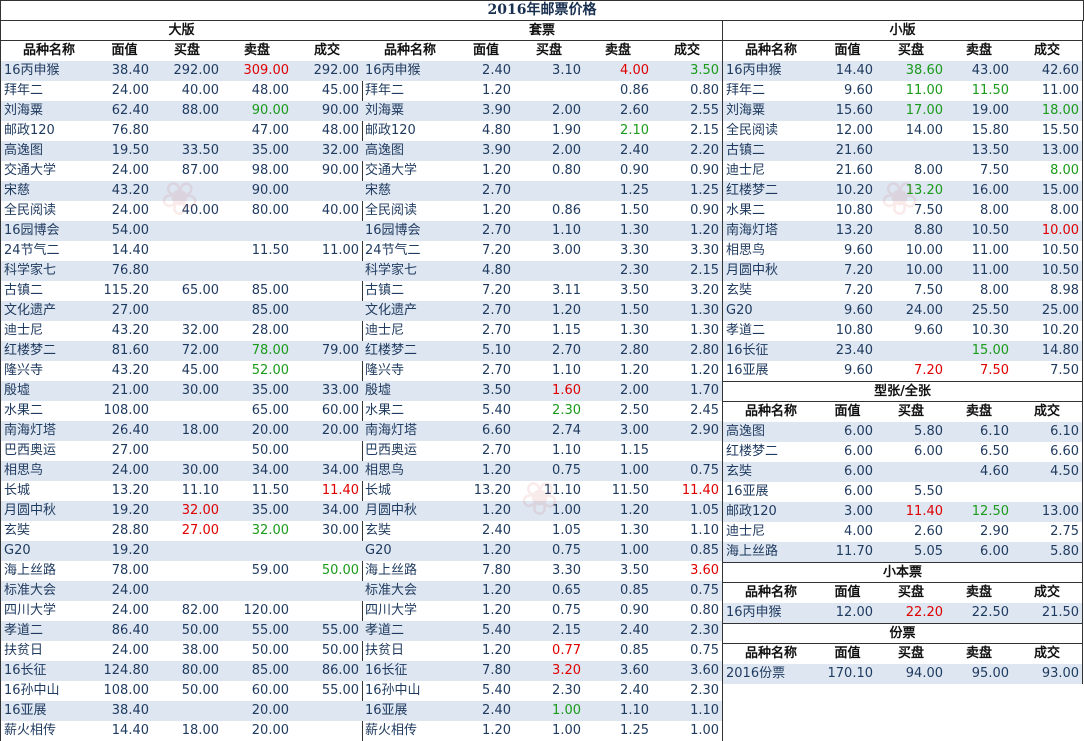 The height and width of the screenshot is (741, 1084). What do you see at coordinates (542, 491) in the screenshot?
I see `table-row: 长城 13.20 11.10 11.50 11.40` at bounding box center [542, 491].